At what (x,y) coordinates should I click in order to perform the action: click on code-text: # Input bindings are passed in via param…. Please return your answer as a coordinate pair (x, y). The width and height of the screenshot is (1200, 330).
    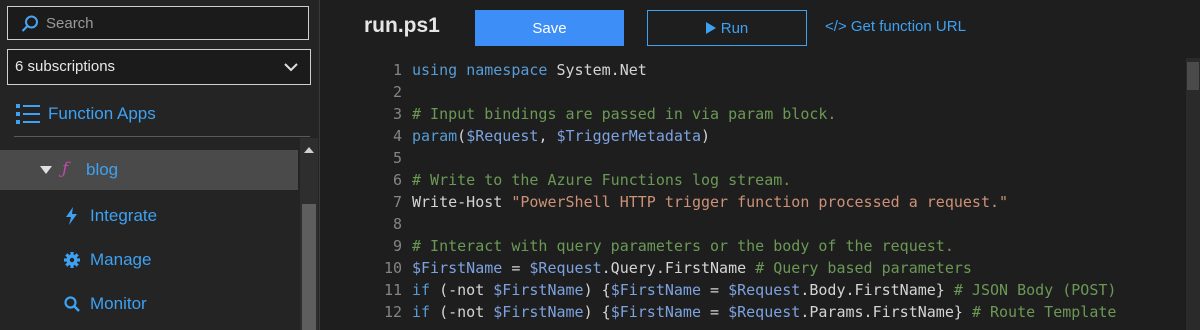
    Looking at the image, I should click on (624, 114).